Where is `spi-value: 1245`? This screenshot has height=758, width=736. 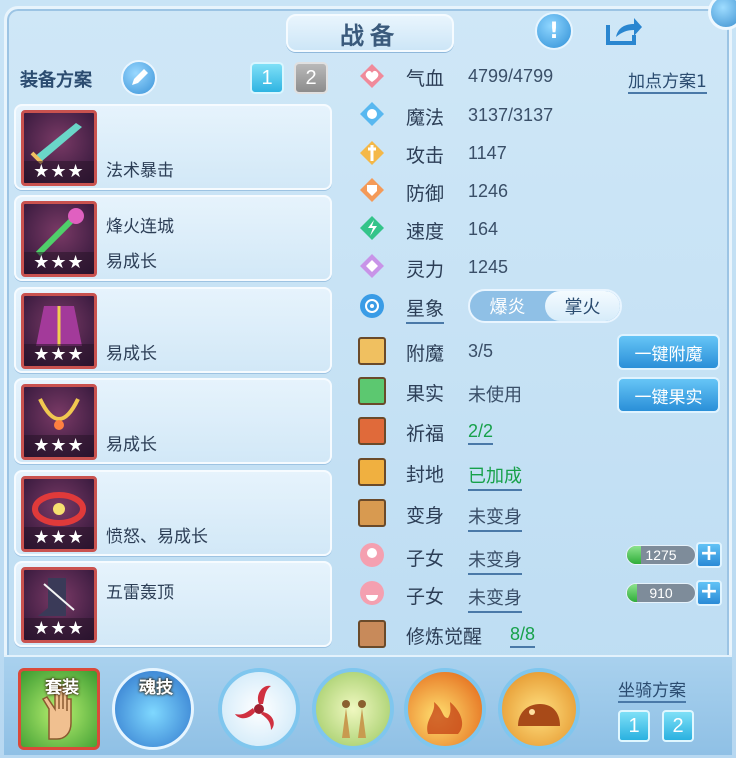
spi-value: 1245 is located at coordinates (488, 267).